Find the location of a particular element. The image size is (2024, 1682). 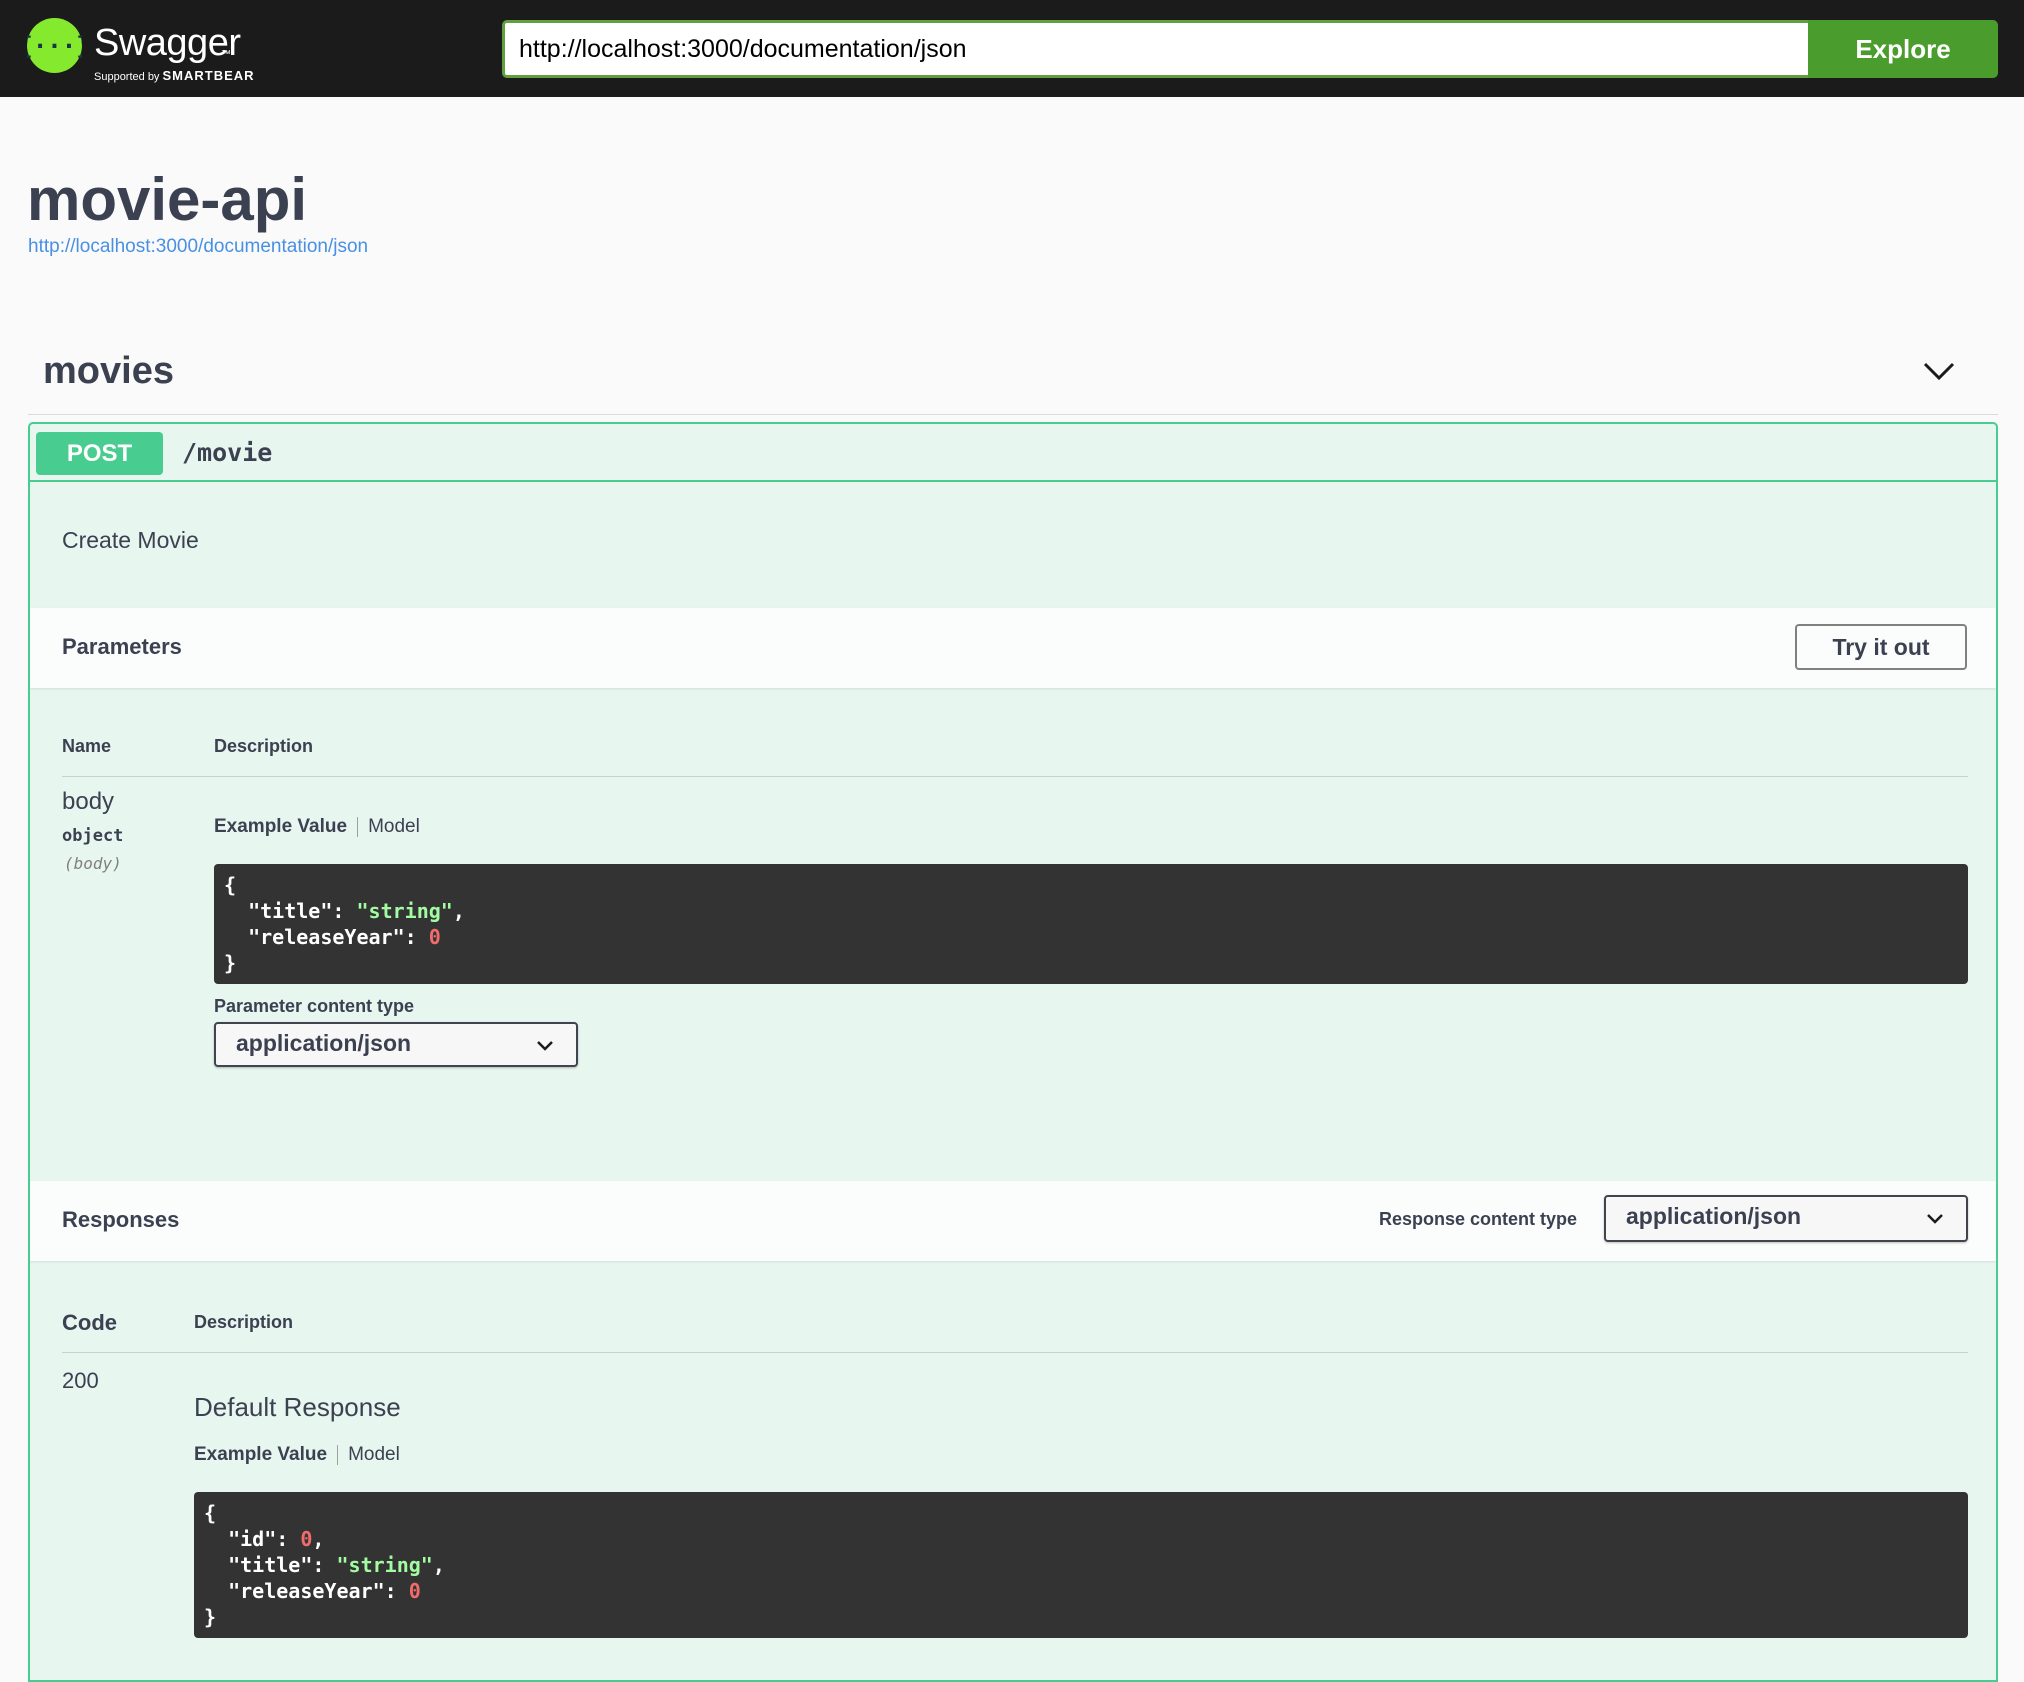

param-content-type-select: application/json is located at coordinates (396, 1044).